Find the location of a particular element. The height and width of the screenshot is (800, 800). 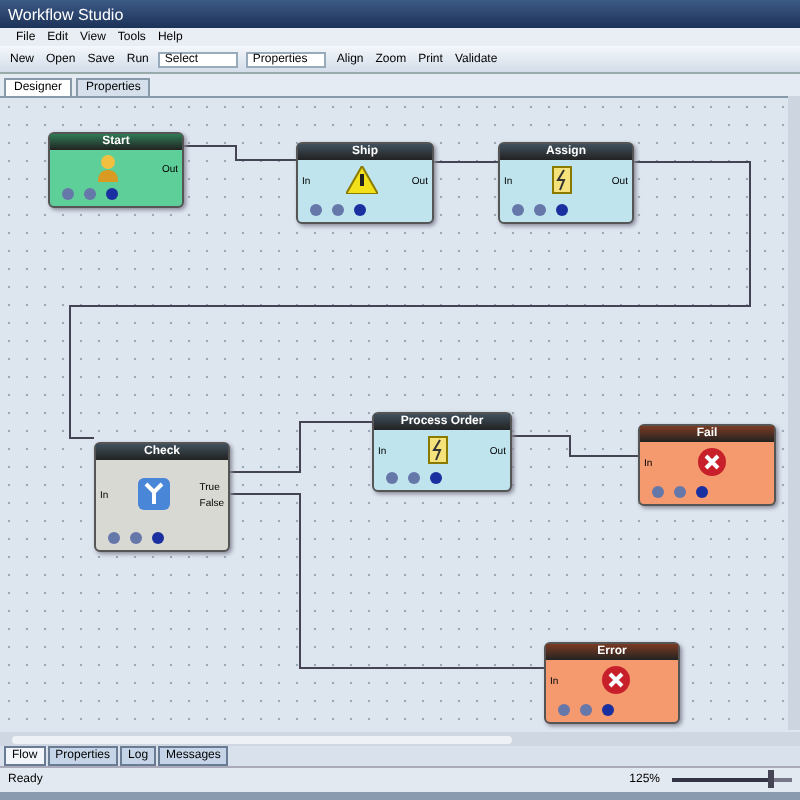

slider-thumb is located at coordinates (771, 779).